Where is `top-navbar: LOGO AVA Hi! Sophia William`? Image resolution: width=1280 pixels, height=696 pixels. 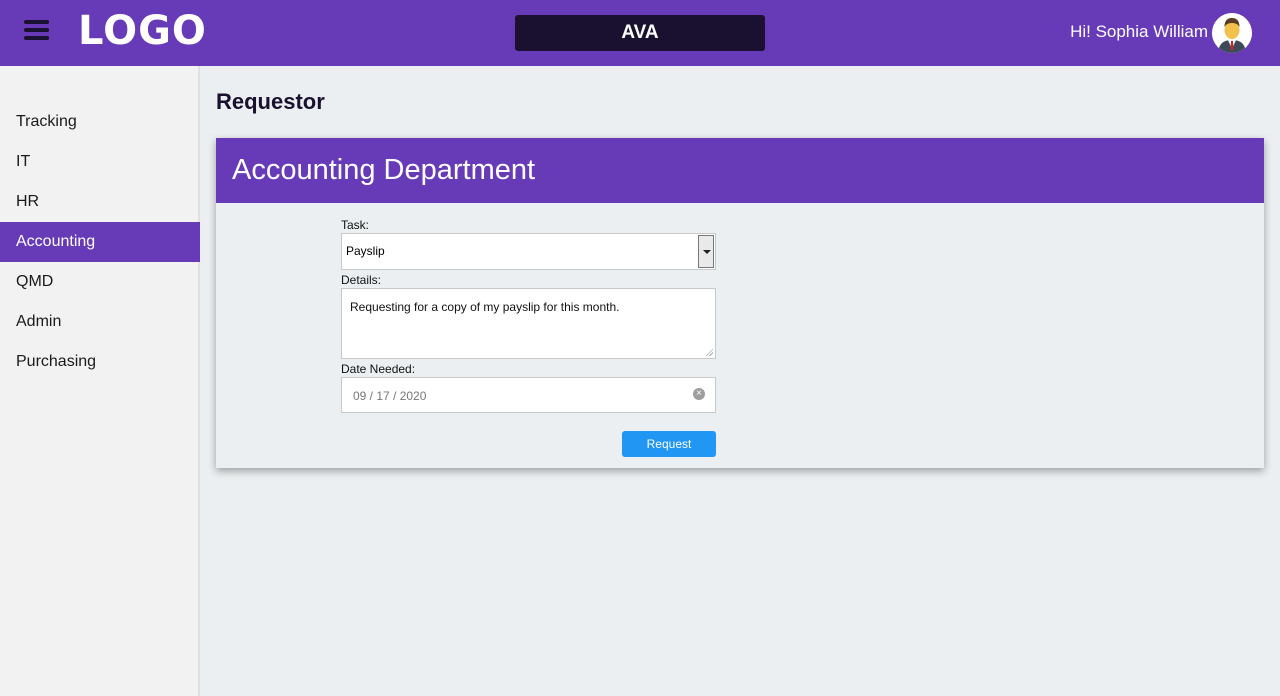 top-navbar: LOGO AVA Hi! Sophia William is located at coordinates (640, 33).